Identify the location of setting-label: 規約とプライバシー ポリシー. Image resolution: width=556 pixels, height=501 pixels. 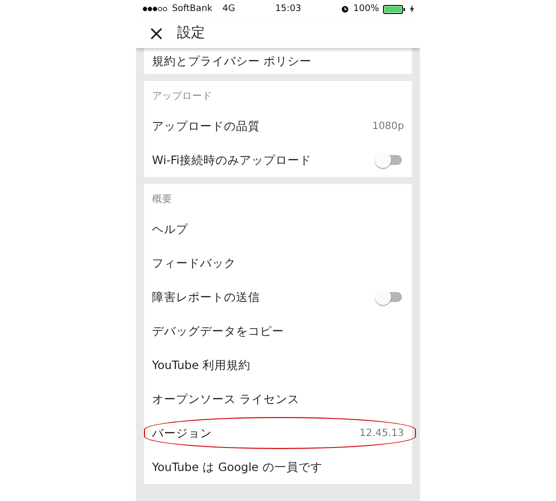
(232, 61).